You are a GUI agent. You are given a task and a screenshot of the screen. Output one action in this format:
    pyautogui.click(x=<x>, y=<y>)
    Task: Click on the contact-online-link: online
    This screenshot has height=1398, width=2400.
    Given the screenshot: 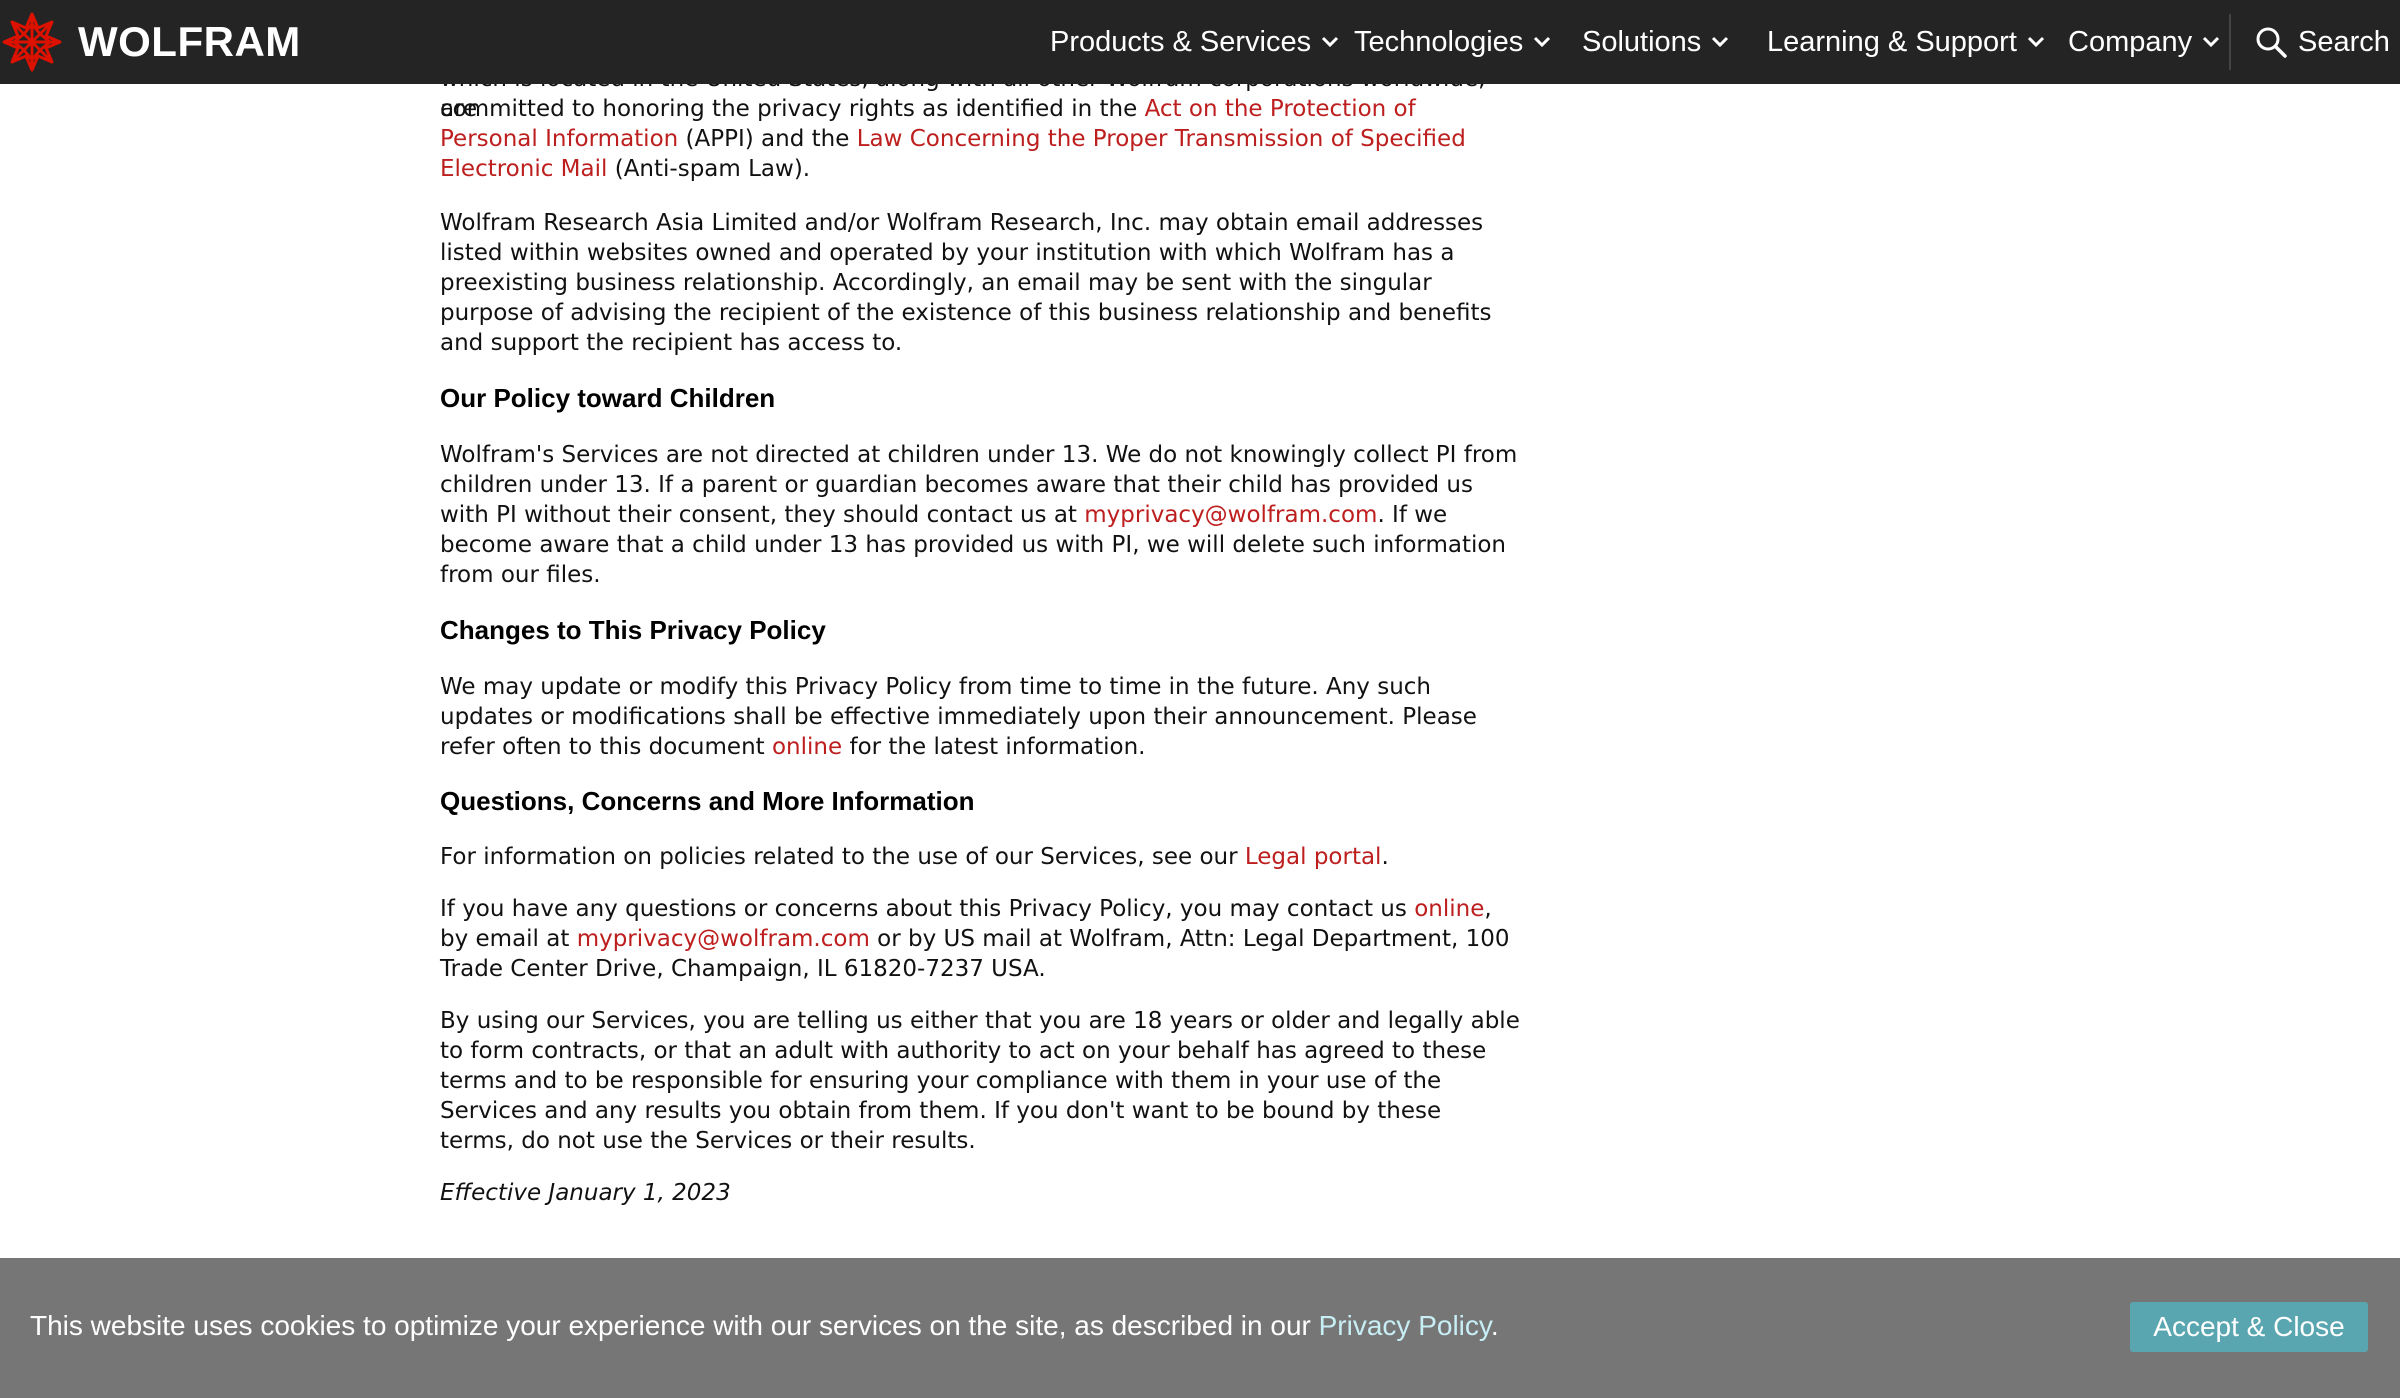 What is the action you would take?
    pyautogui.click(x=1449, y=909)
    